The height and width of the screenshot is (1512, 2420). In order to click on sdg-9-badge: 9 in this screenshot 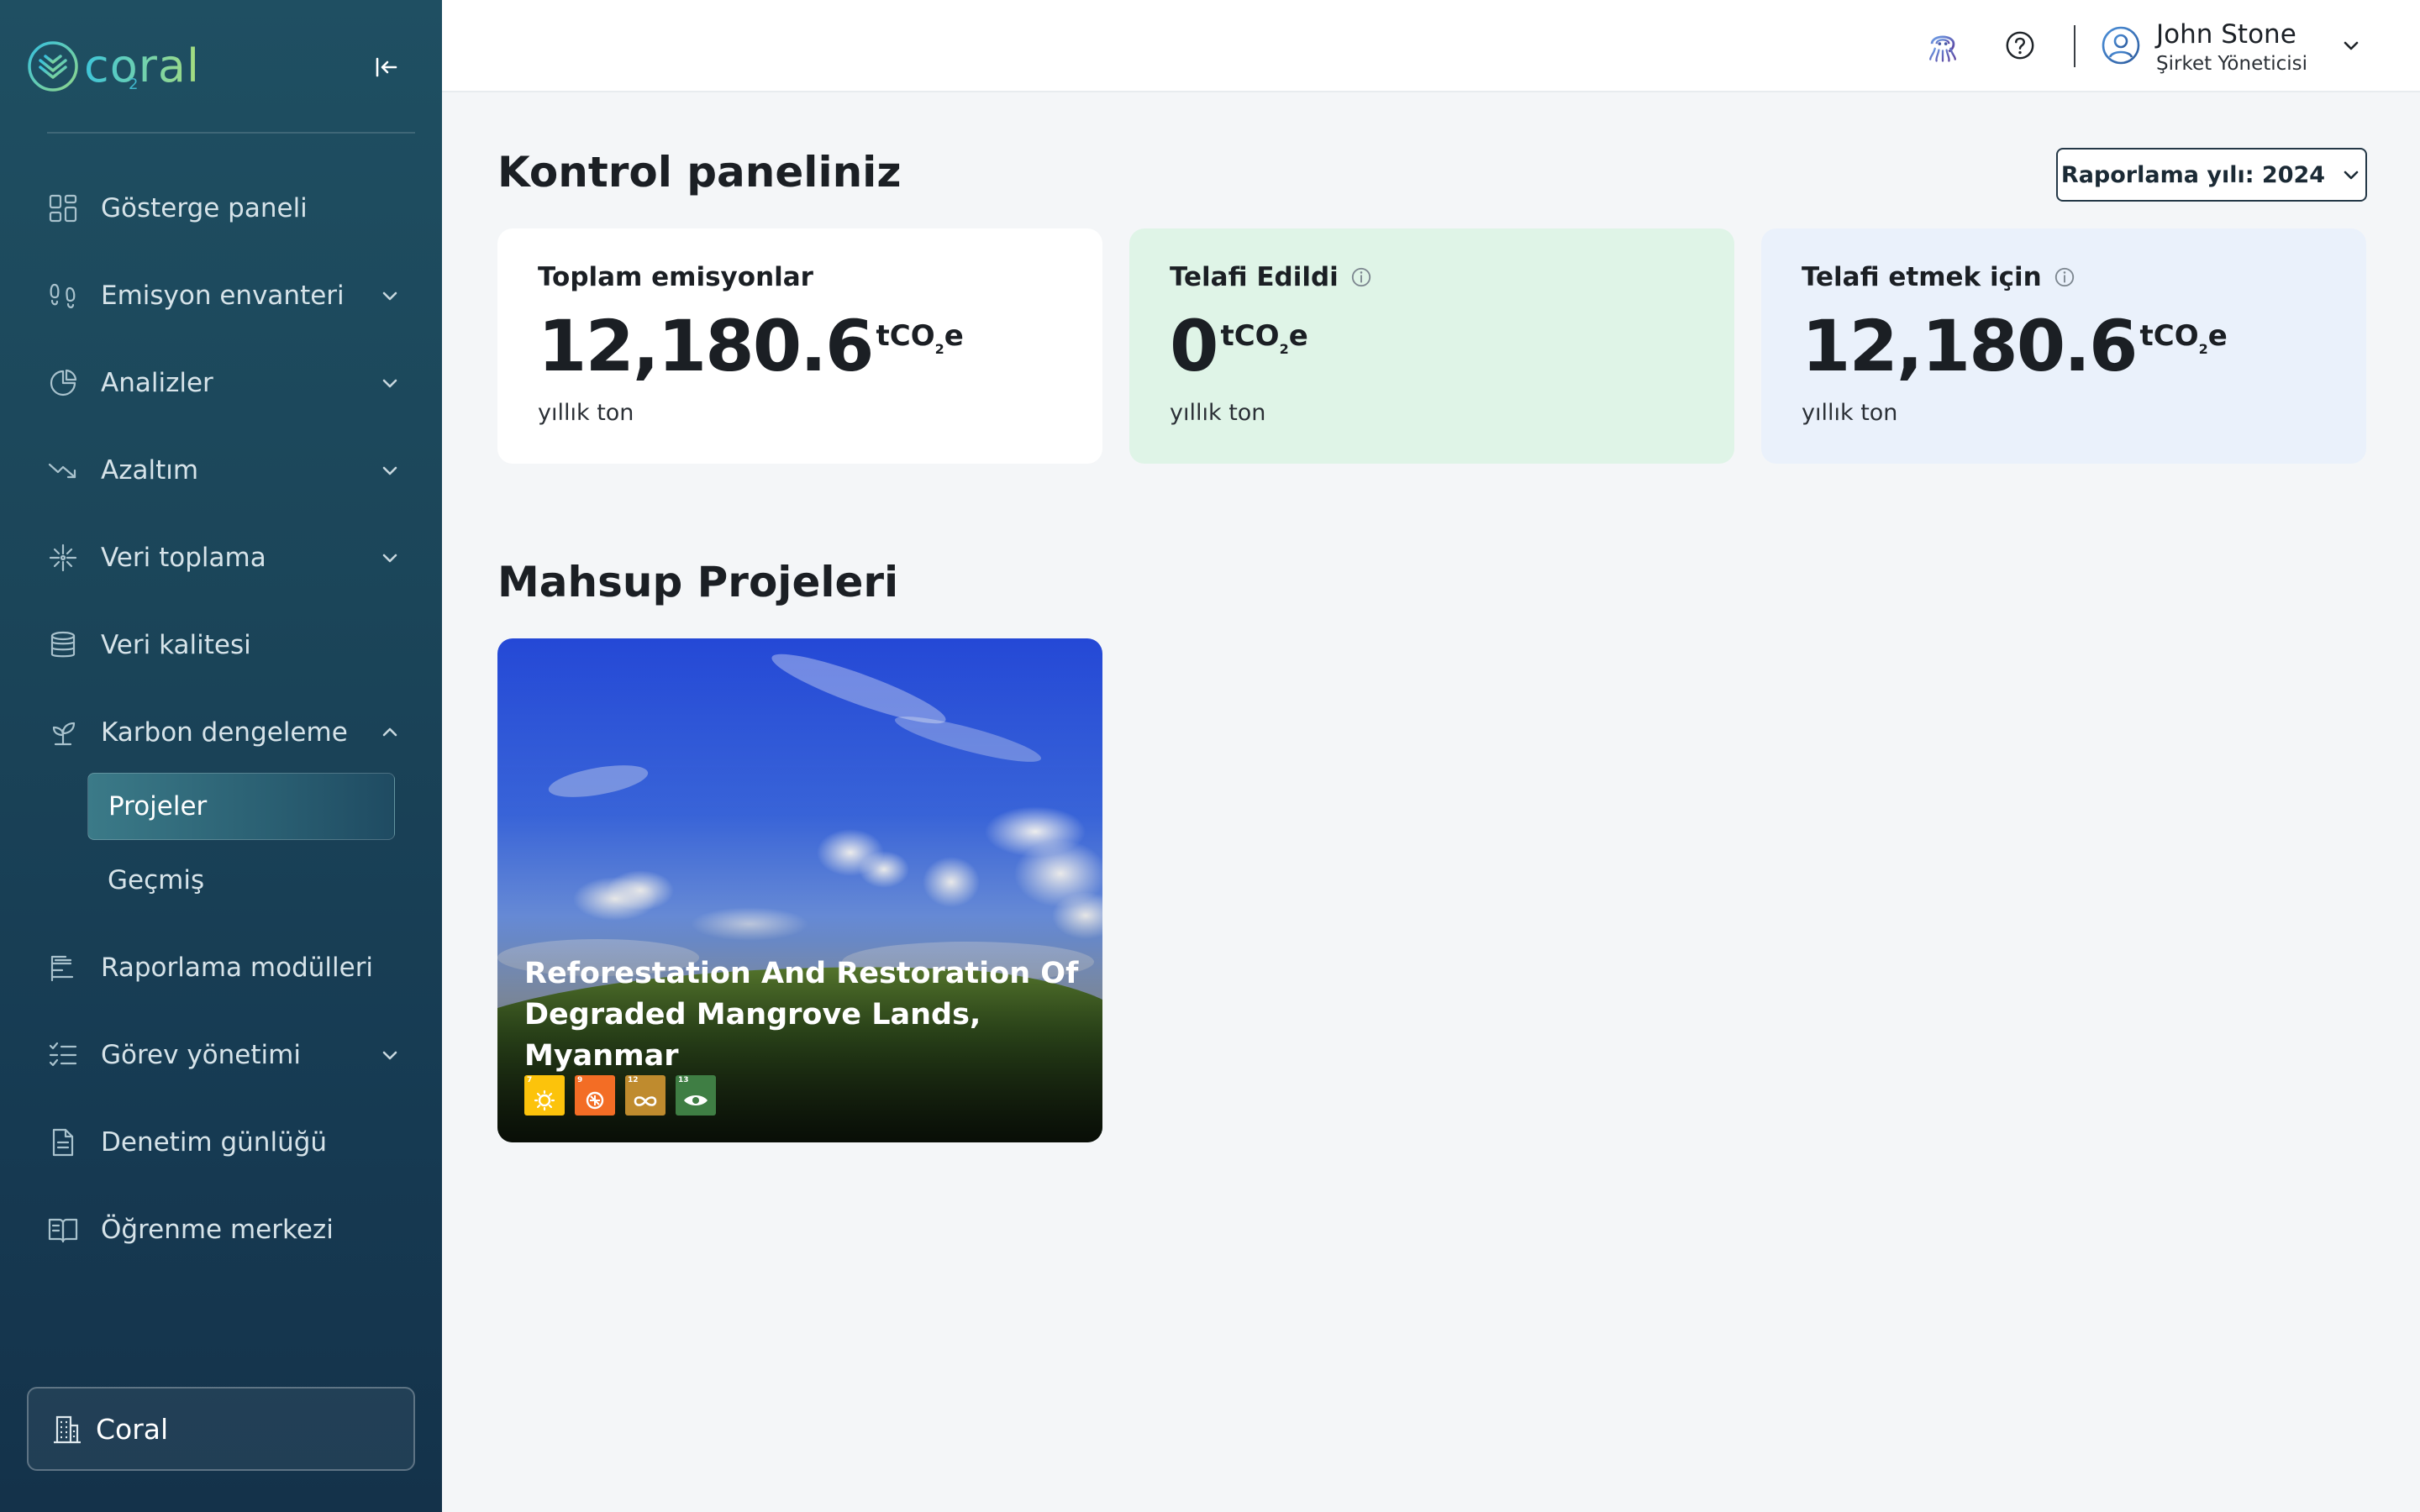, I will do `click(595, 1095)`.